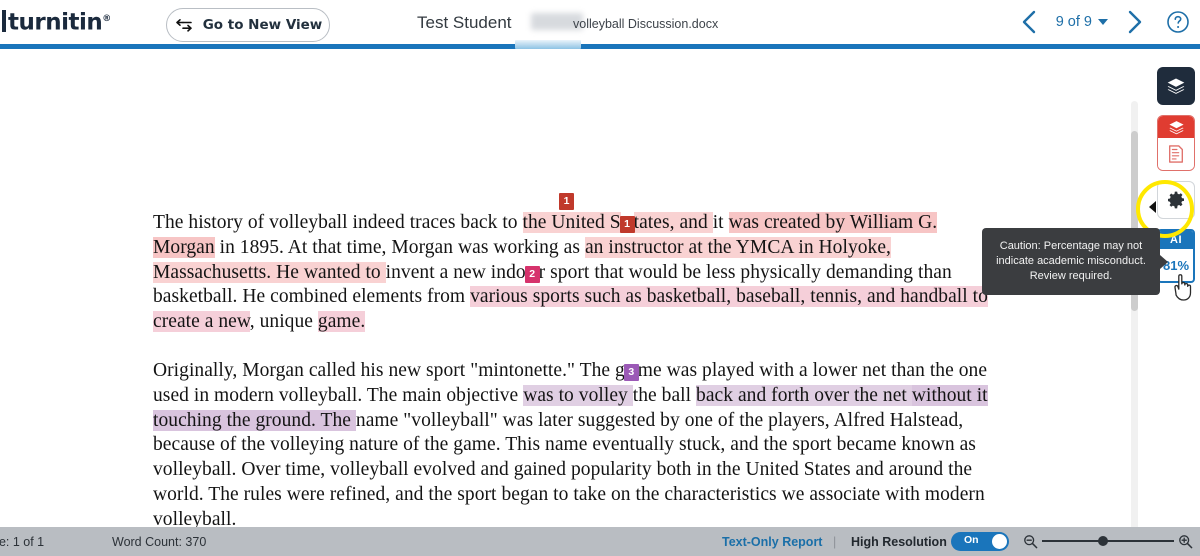 The width and height of the screenshot is (1200, 556). I want to click on chevron-right-icon, so click(1135, 22).